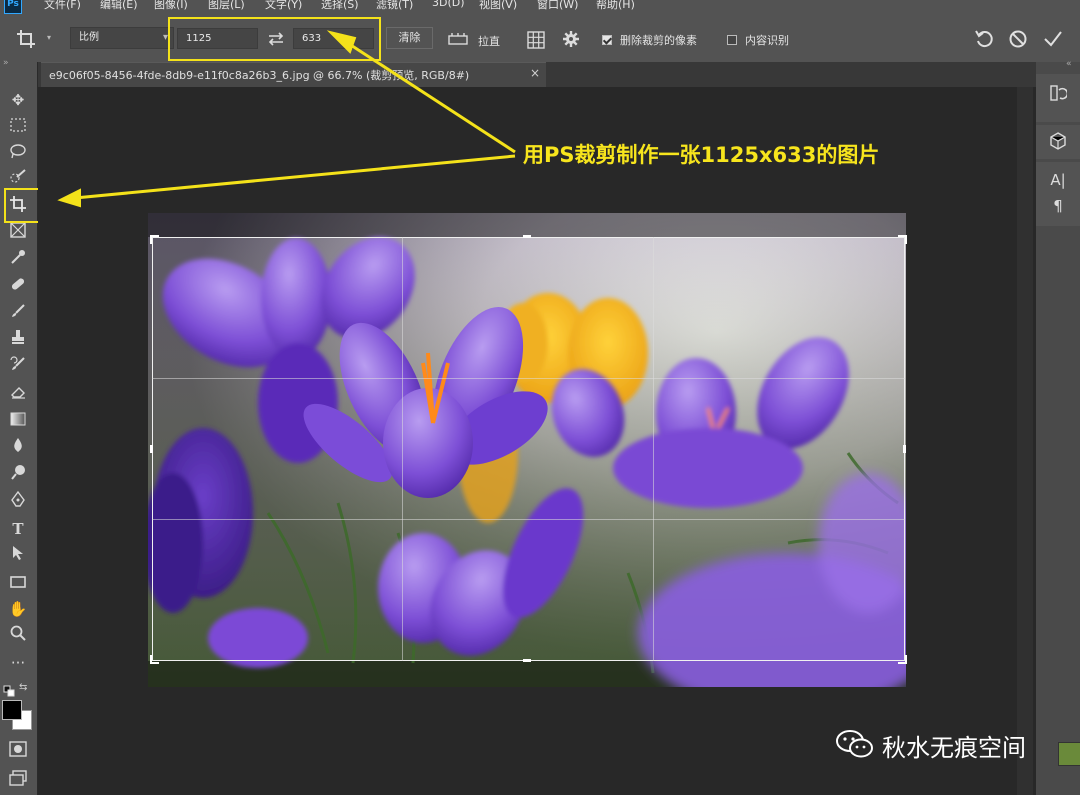 Image resolution: width=1080 pixels, height=795 pixels. What do you see at coordinates (701, 155) in the screenshot?
I see `annotation-text: 用PS裁剪制作一张1125x633的图片` at bounding box center [701, 155].